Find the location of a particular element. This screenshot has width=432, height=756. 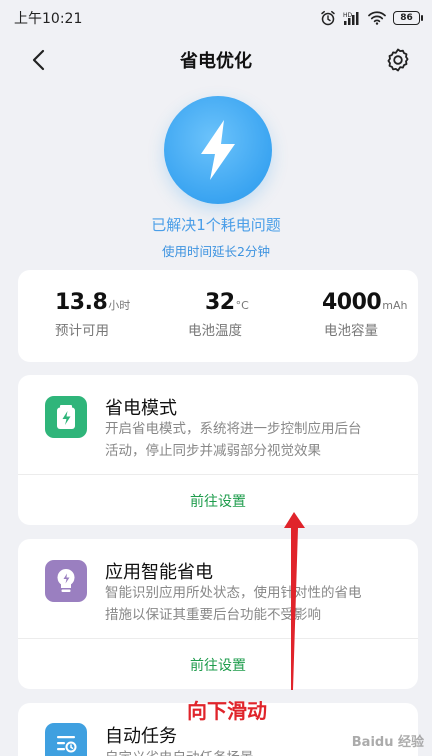

power-saving-icon is located at coordinates (66, 417).